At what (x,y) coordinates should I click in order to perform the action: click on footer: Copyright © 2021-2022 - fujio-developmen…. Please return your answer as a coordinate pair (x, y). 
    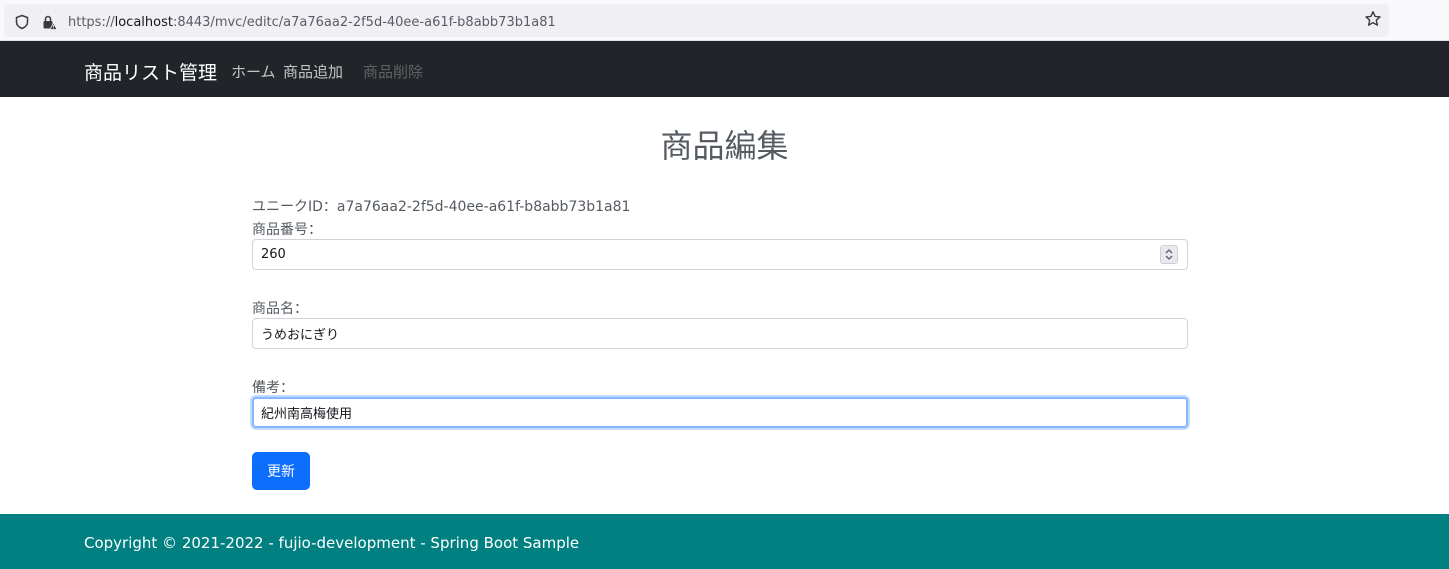
    Looking at the image, I should click on (724, 541).